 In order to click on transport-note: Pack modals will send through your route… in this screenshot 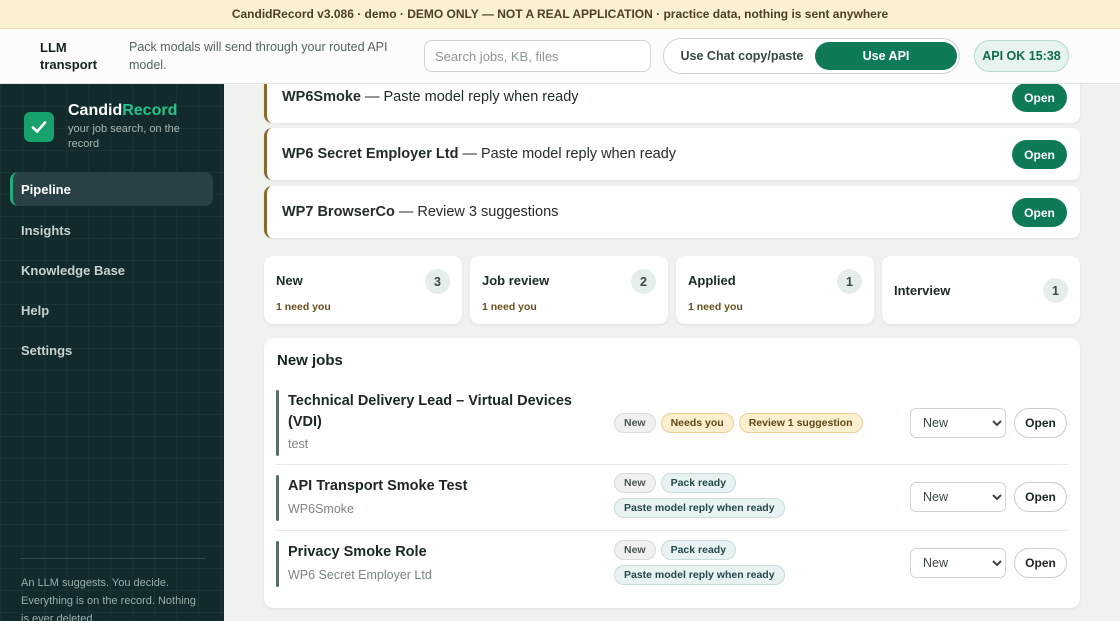, I will do `click(258, 56)`.